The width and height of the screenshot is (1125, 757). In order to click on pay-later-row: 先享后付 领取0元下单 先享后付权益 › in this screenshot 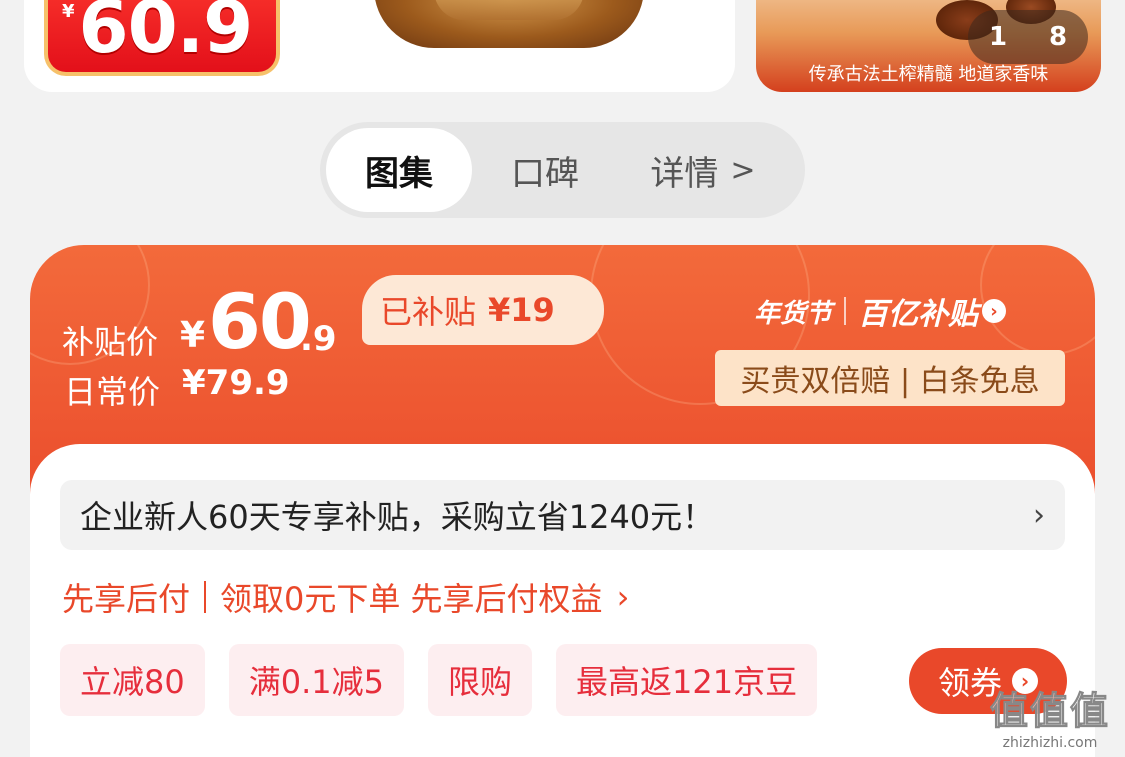, I will do `click(345, 597)`.